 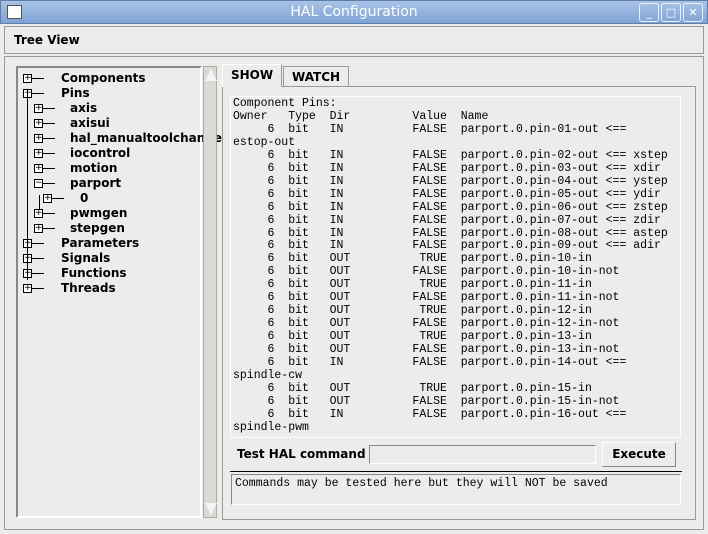 I want to click on tree-view-label: Tree View, so click(x=354, y=40).